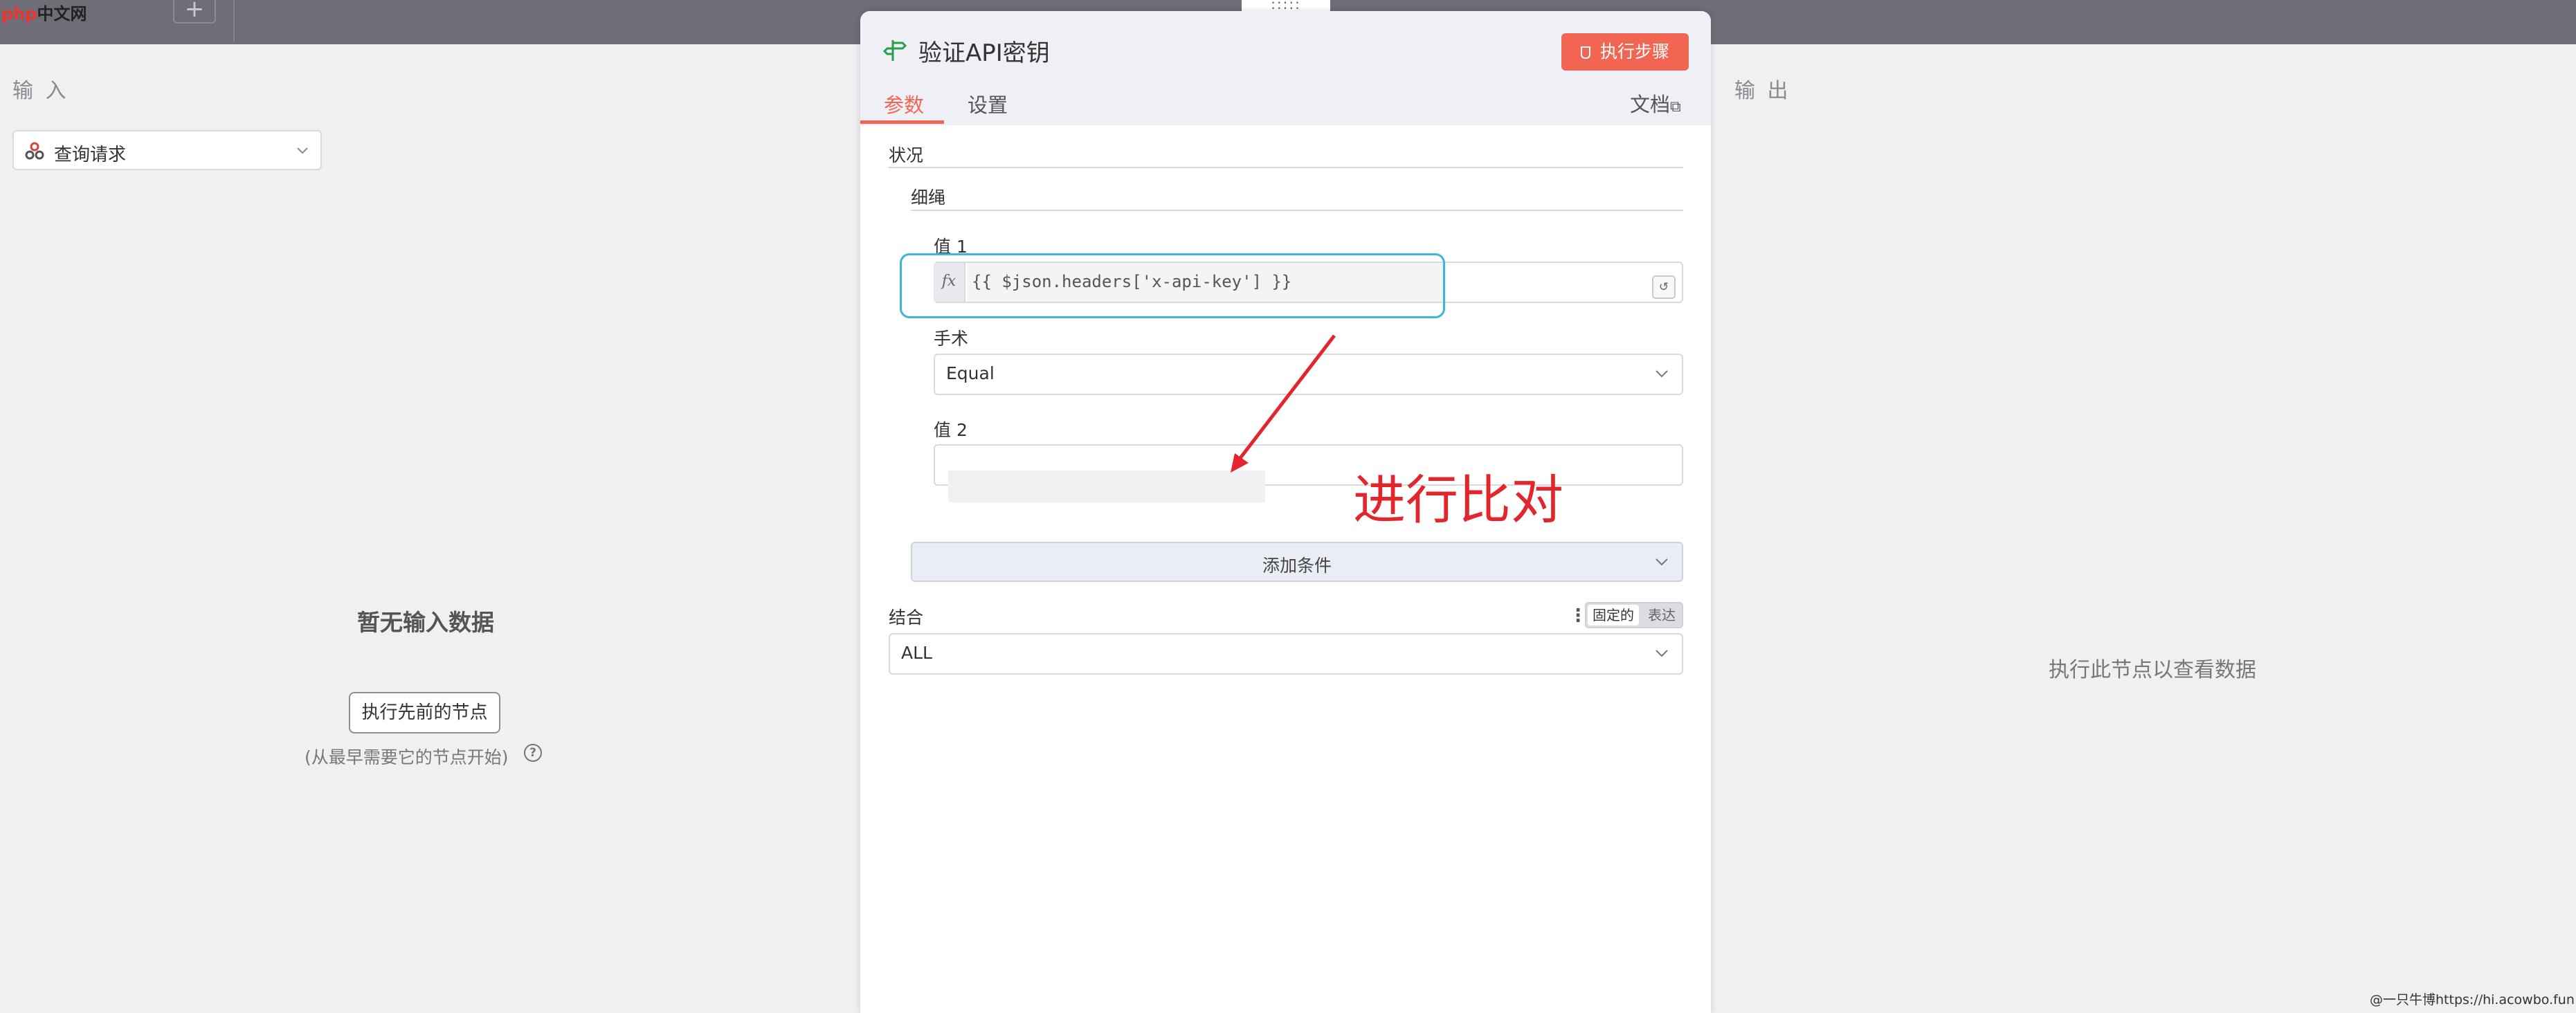 This screenshot has height=1013, width=2576. I want to click on input-heading: 输 入, so click(40, 91).